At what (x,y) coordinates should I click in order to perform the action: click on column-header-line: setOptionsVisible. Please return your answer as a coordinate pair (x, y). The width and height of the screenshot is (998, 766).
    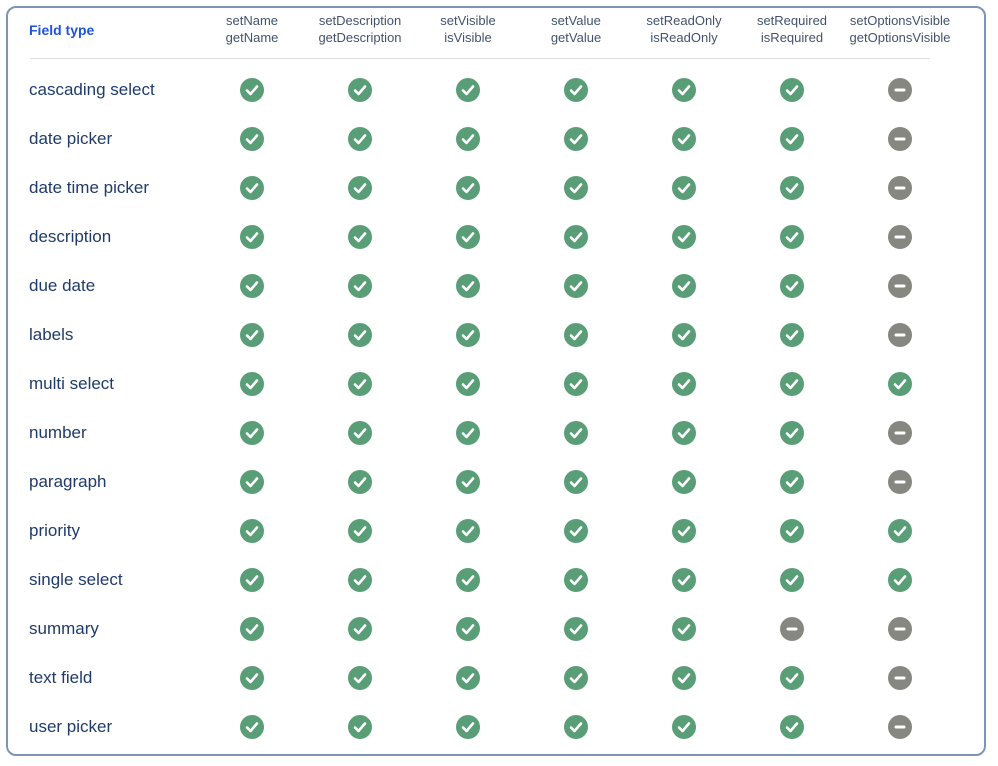
    Looking at the image, I should click on (900, 20).